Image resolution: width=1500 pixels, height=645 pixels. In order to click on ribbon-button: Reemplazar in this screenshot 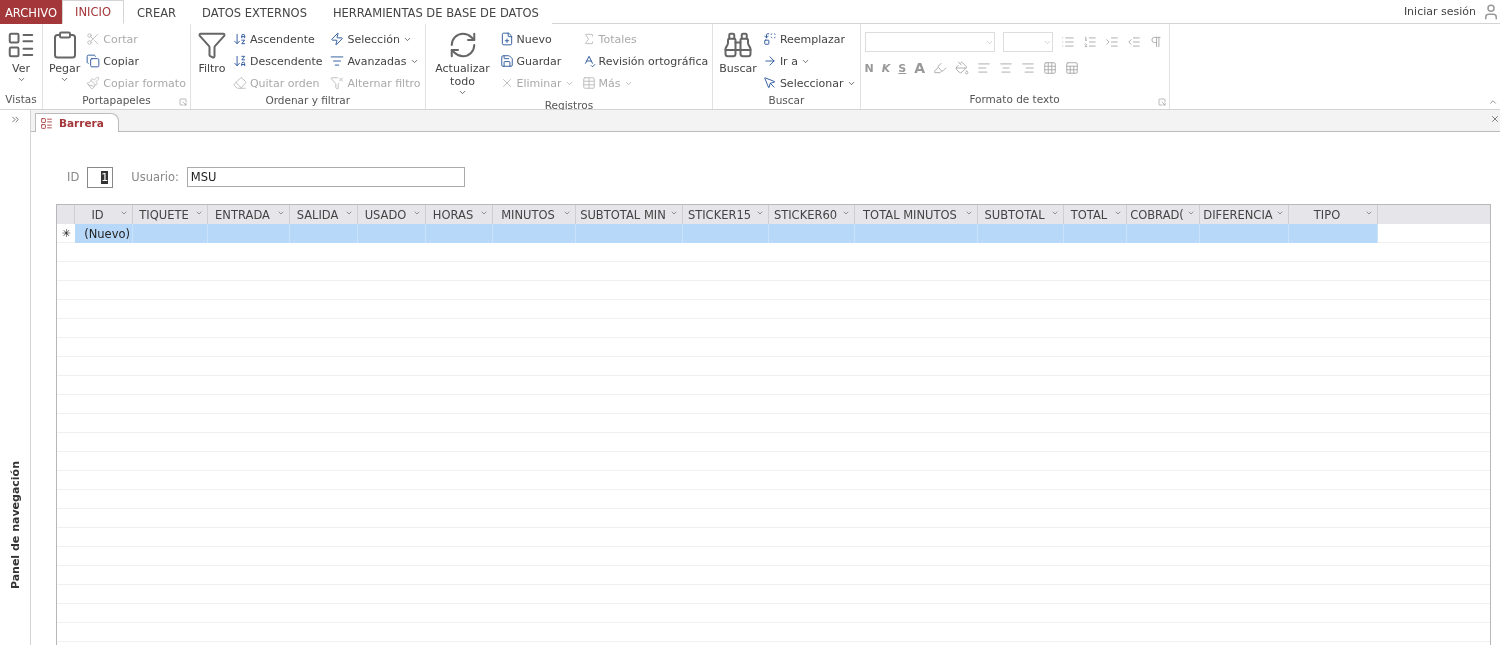, I will do `click(809, 39)`.